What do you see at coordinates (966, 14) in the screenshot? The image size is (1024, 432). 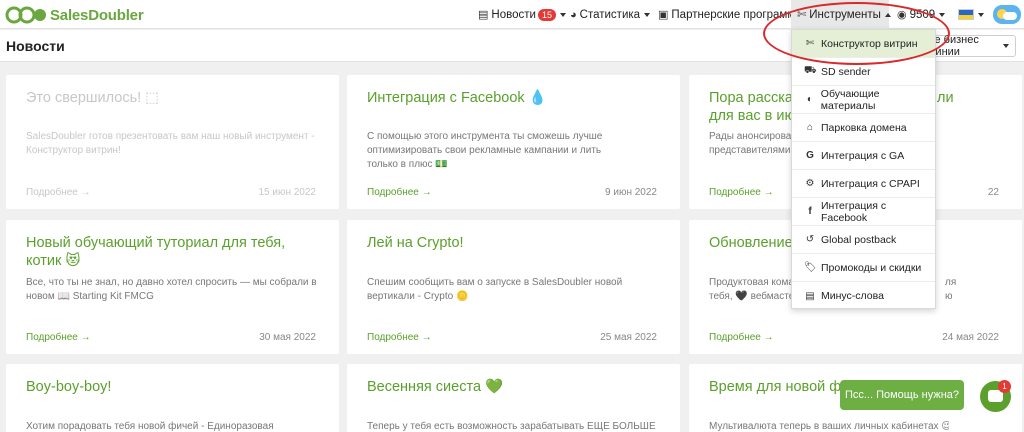 I see `ukraine-flag-icon` at bounding box center [966, 14].